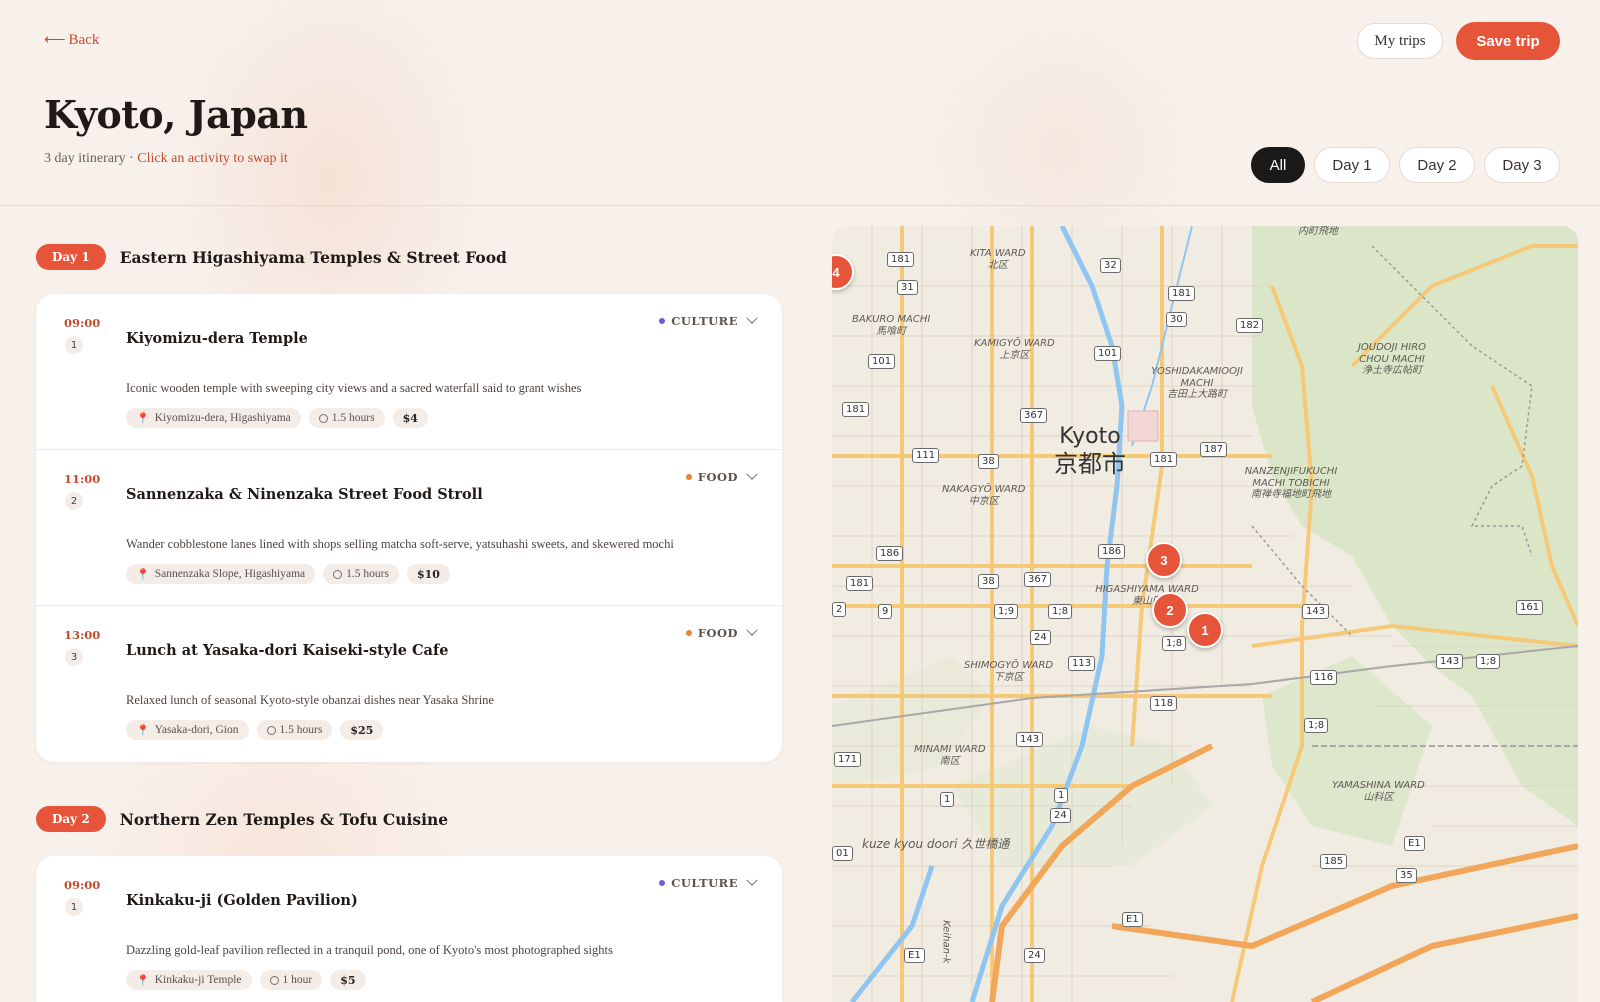 Image resolution: width=1600 pixels, height=1002 pixels. What do you see at coordinates (885, 611) in the screenshot?
I see `route-shield: 9` at bounding box center [885, 611].